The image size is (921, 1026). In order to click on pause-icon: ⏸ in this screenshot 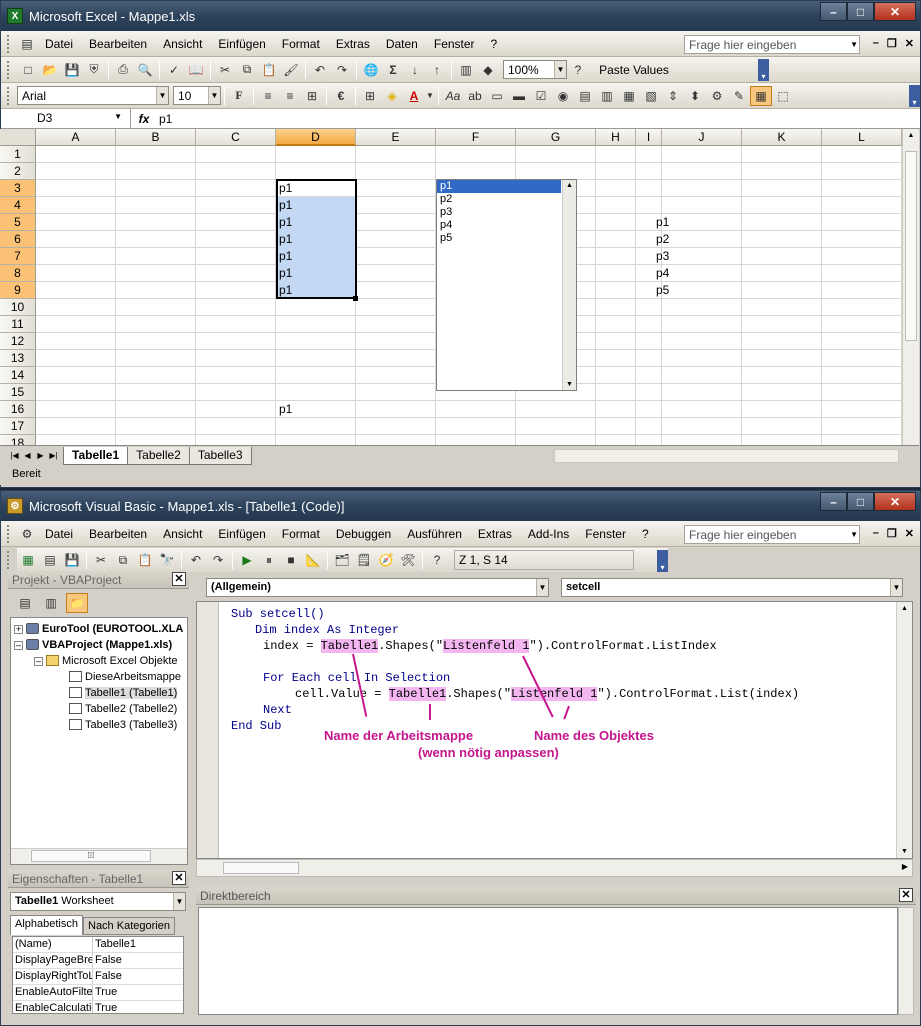, I will do `click(269, 560)`.